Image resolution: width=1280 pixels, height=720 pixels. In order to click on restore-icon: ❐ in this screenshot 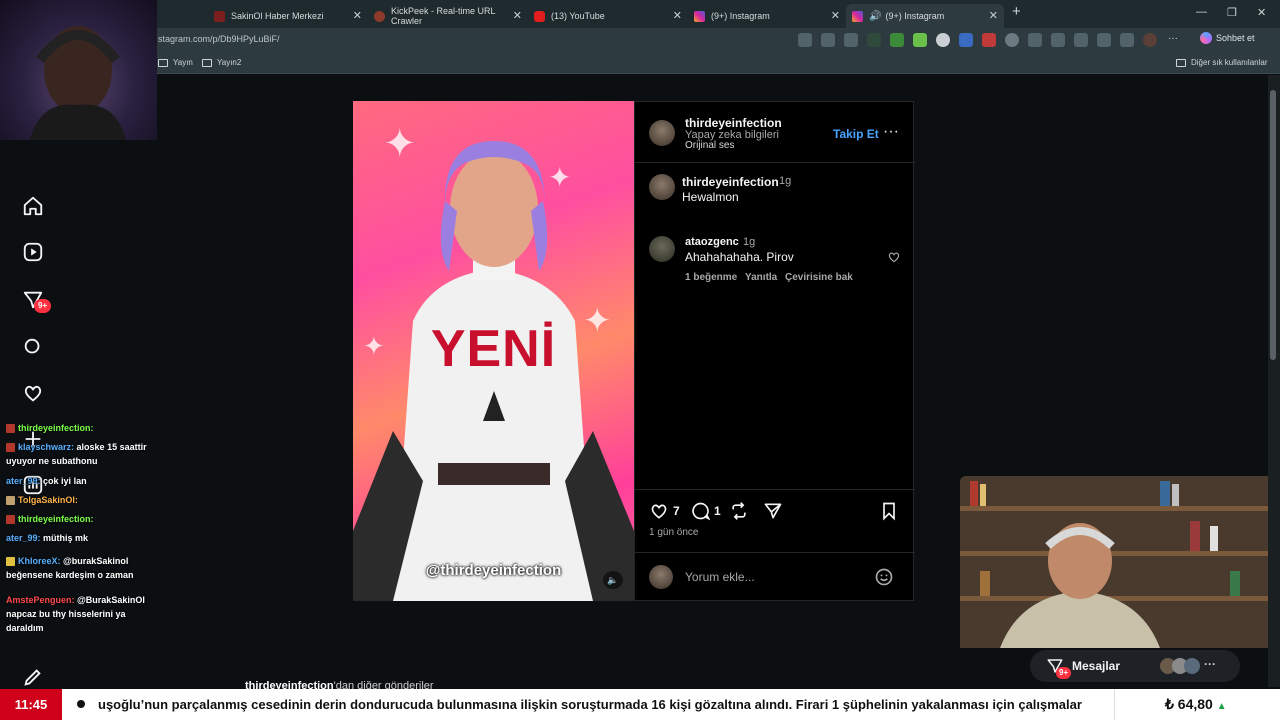, I will do `click(1232, 12)`.